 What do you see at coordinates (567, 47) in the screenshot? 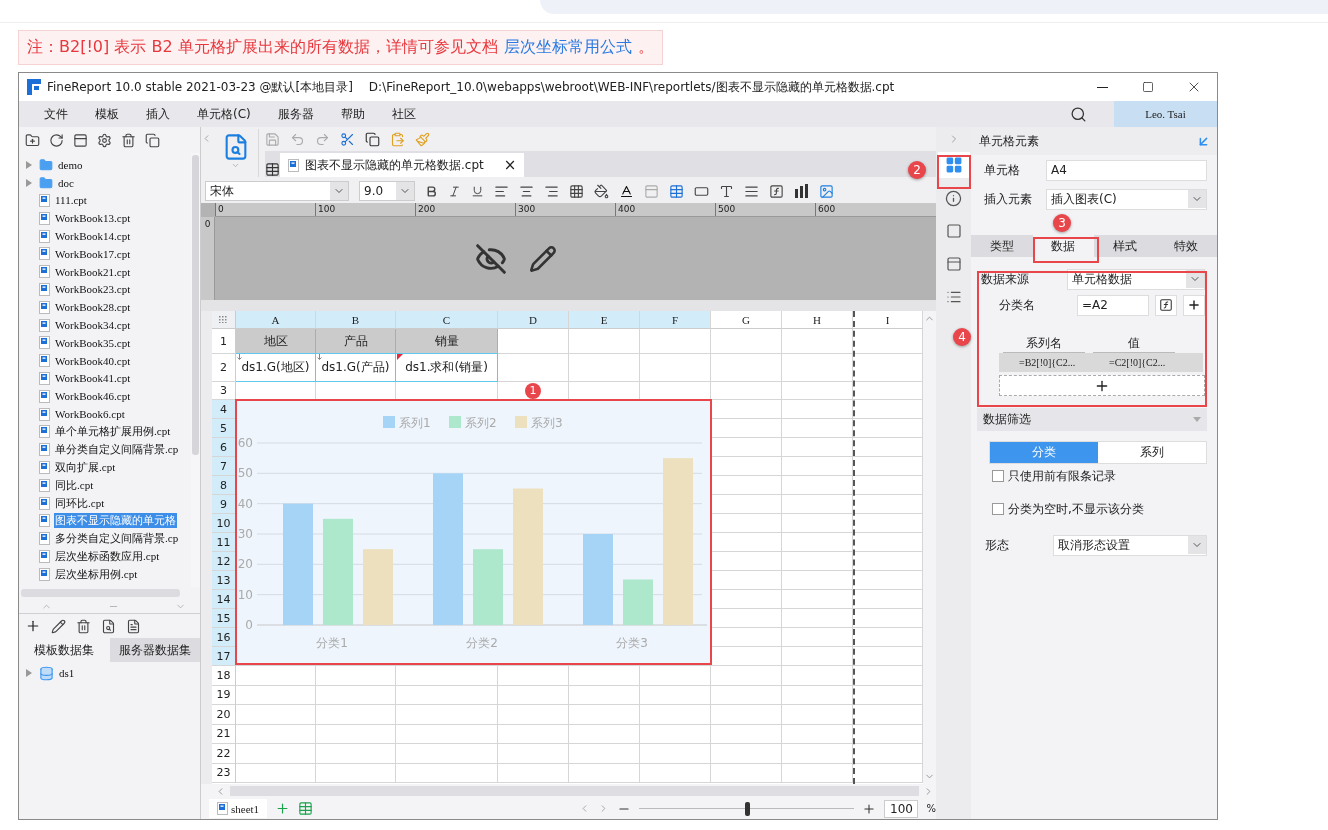
I see `doc-link: 层次坐标常用公式` at bounding box center [567, 47].